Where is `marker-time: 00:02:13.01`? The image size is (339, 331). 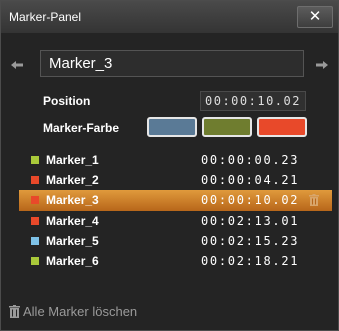 marker-time: 00:02:13.01 is located at coordinates (250, 221).